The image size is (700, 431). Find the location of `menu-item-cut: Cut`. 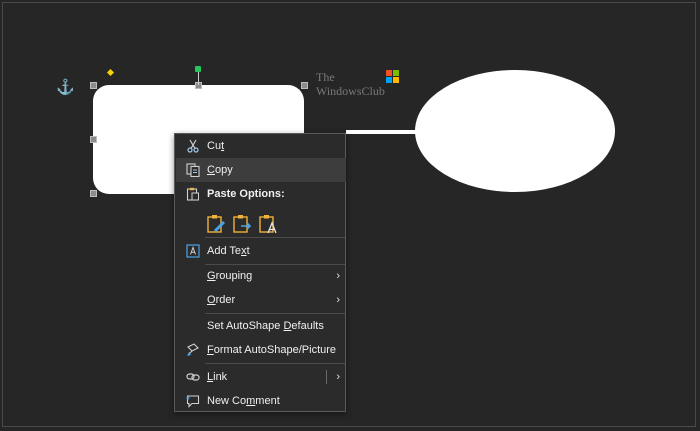

menu-item-cut: Cut is located at coordinates (261, 146).